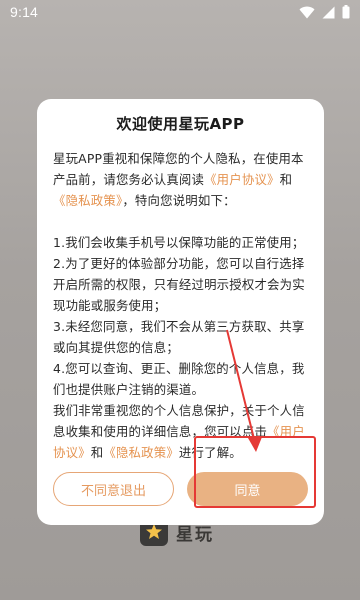 The height and width of the screenshot is (600, 360). What do you see at coordinates (179, 200) in the screenshot?
I see `intro-text-2: ，特向您说明如下：` at bounding box center [179, 200].